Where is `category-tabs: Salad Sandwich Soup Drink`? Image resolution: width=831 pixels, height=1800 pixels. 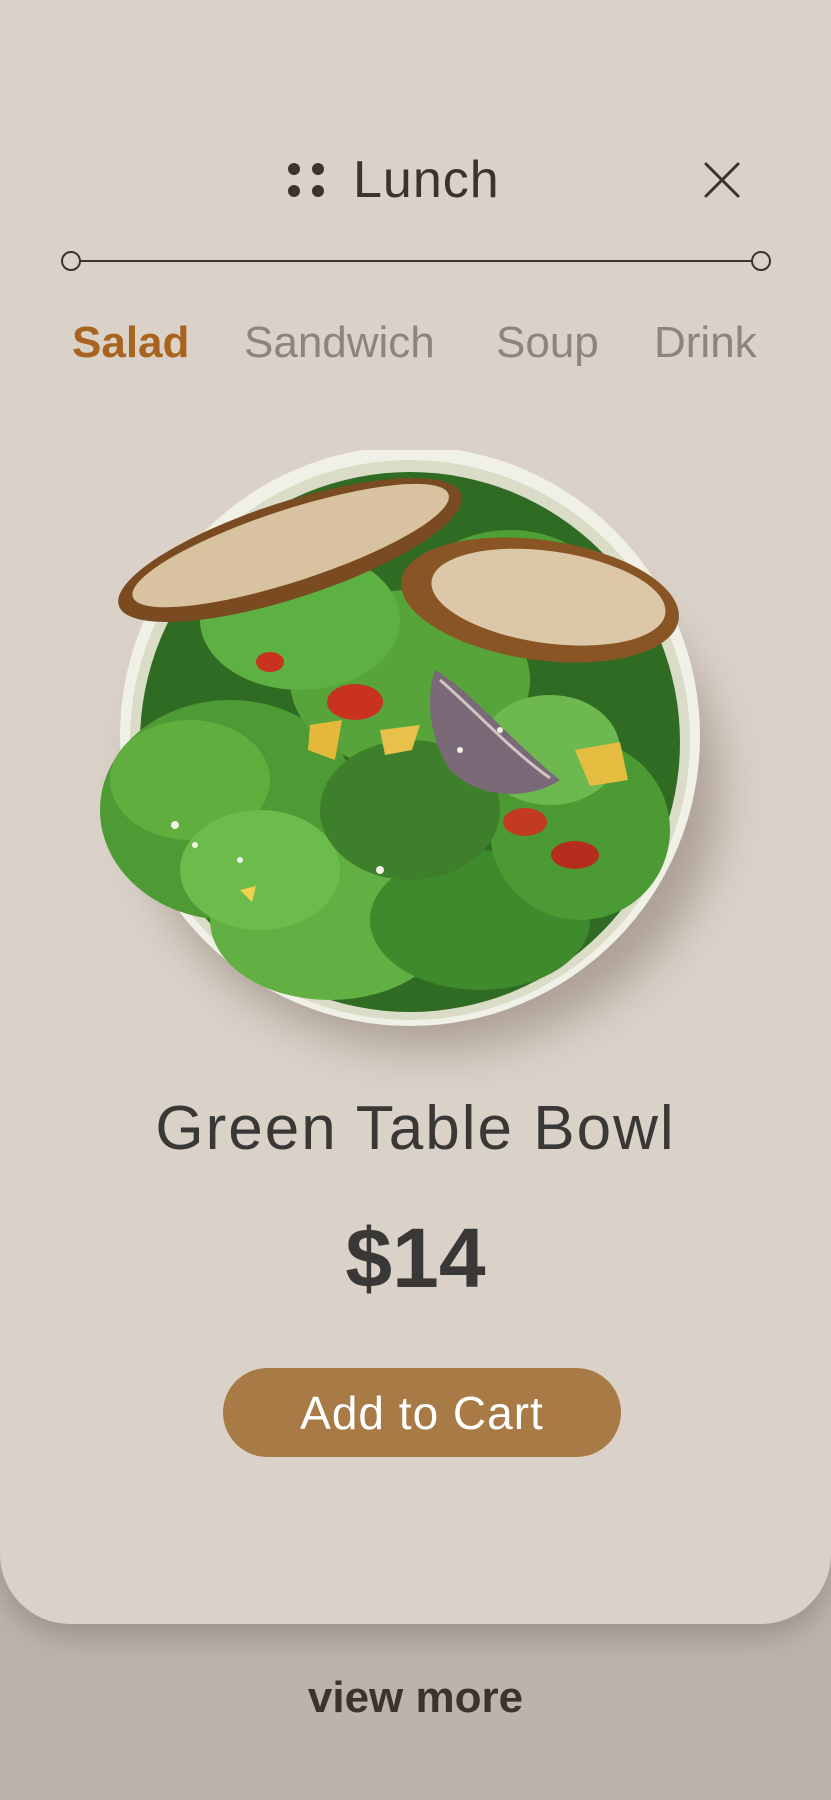 category-tabs: Salad Sandwich Soup Drink is located at coordinates (415, 348).